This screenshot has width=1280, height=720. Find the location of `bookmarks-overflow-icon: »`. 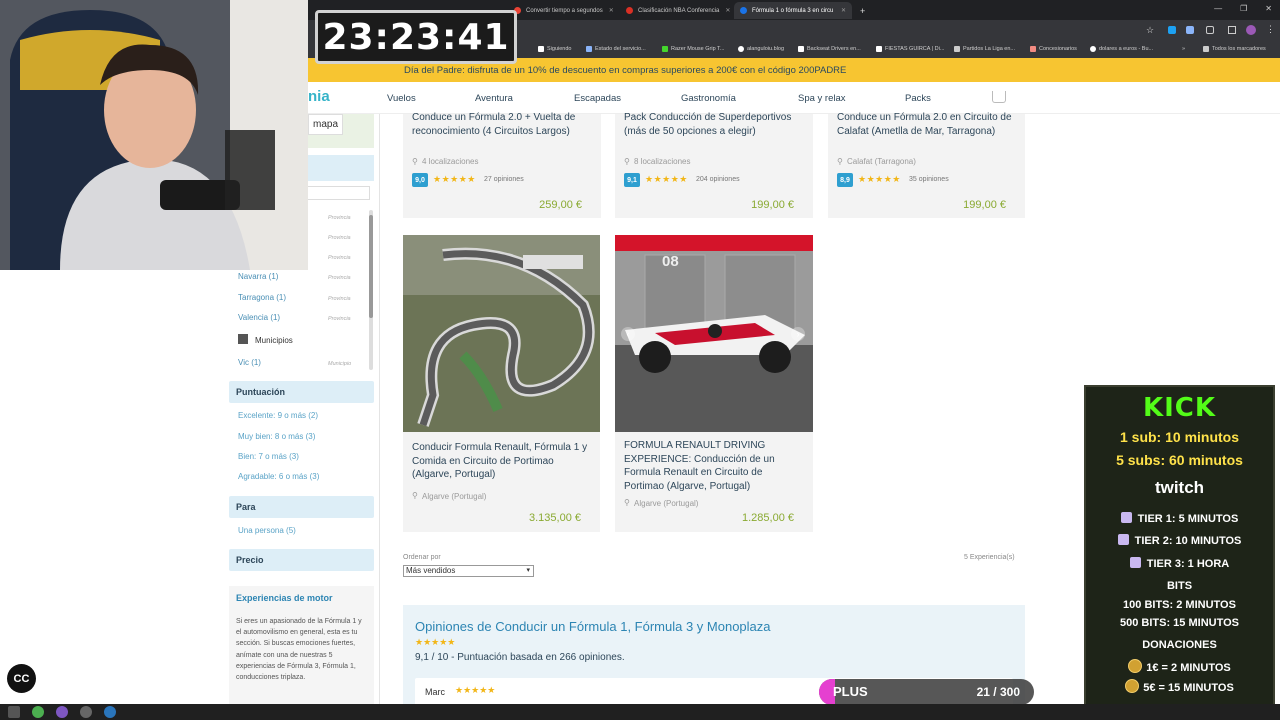

bookmarks-overflow-icon: » is located at coordinates (1183, 49).